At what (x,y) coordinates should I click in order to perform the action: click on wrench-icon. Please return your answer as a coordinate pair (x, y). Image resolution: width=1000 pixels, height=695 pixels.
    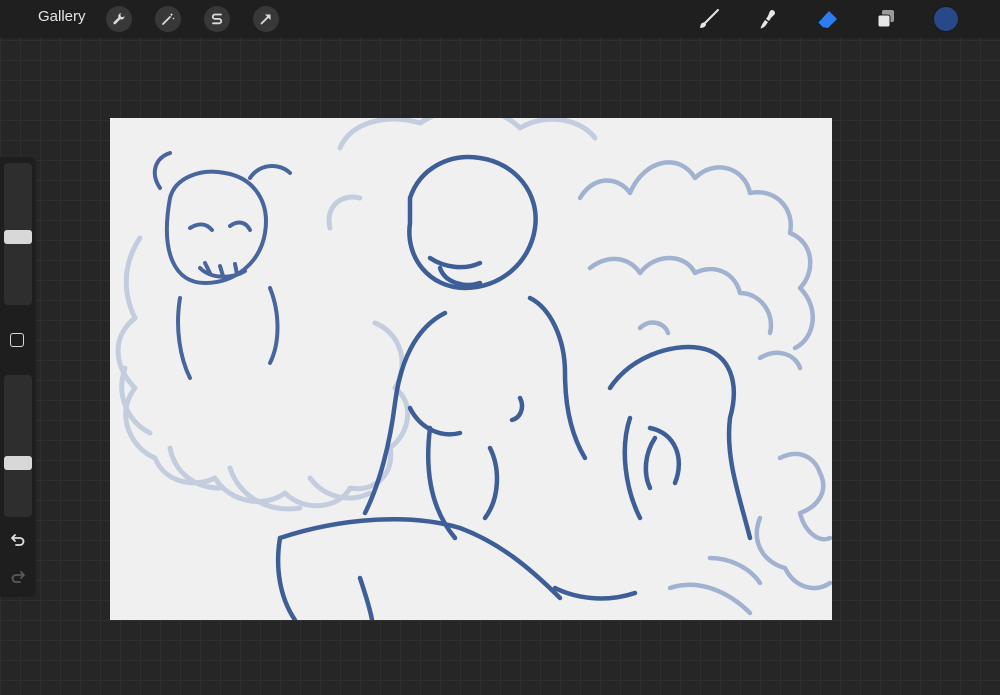
    Looking at the image, I should click on (119, 19).